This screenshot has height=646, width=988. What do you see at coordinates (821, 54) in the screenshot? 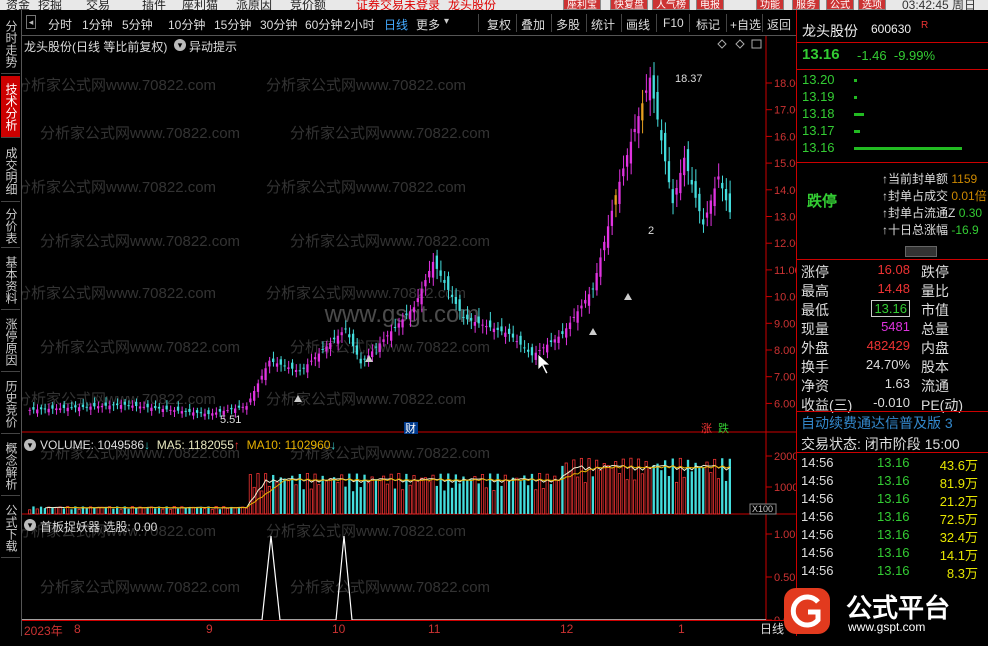
I see `last-price: 13.16` at bounding box center [821, 54].